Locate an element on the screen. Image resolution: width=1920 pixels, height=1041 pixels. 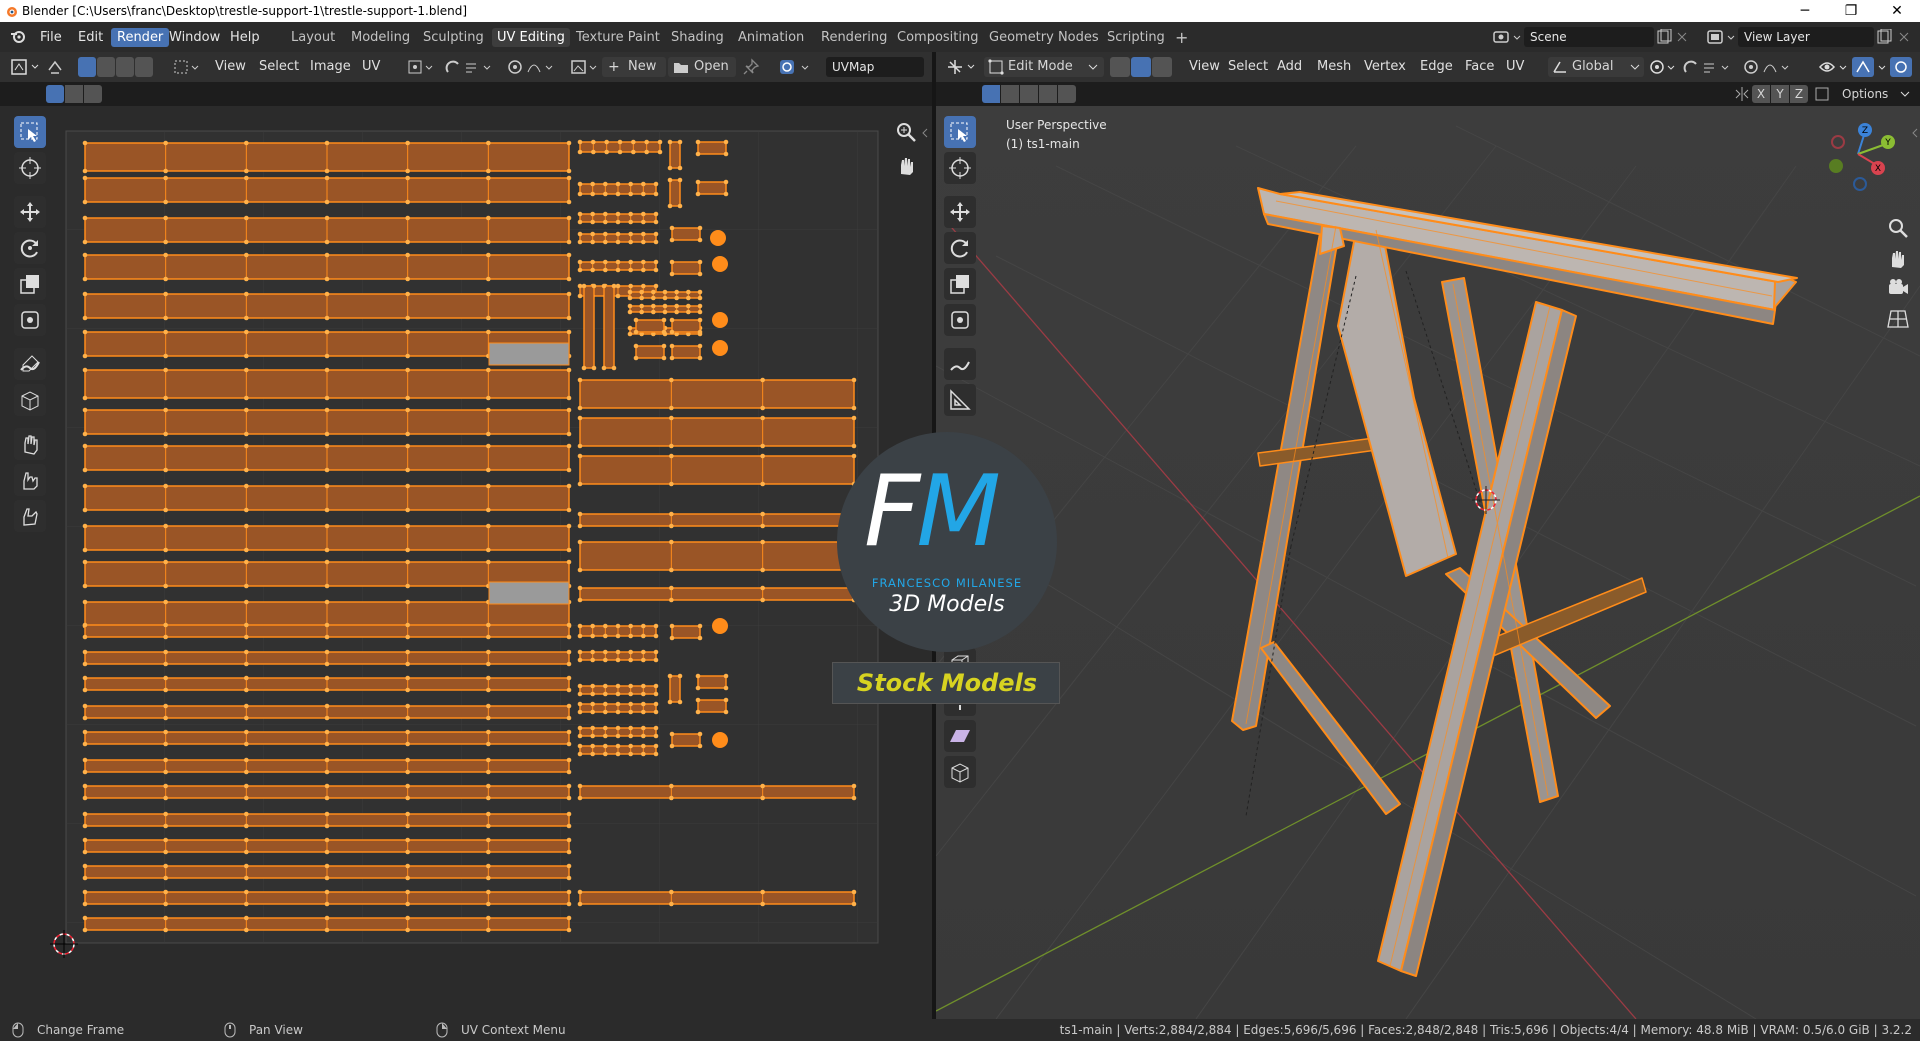
select-extend-button is located at coordinates (74, 94).